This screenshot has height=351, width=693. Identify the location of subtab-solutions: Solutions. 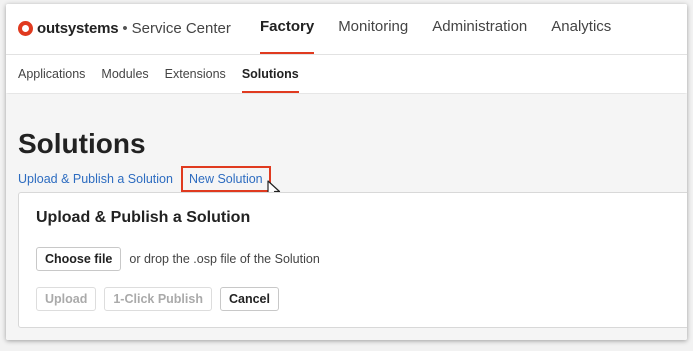
(270, 74).